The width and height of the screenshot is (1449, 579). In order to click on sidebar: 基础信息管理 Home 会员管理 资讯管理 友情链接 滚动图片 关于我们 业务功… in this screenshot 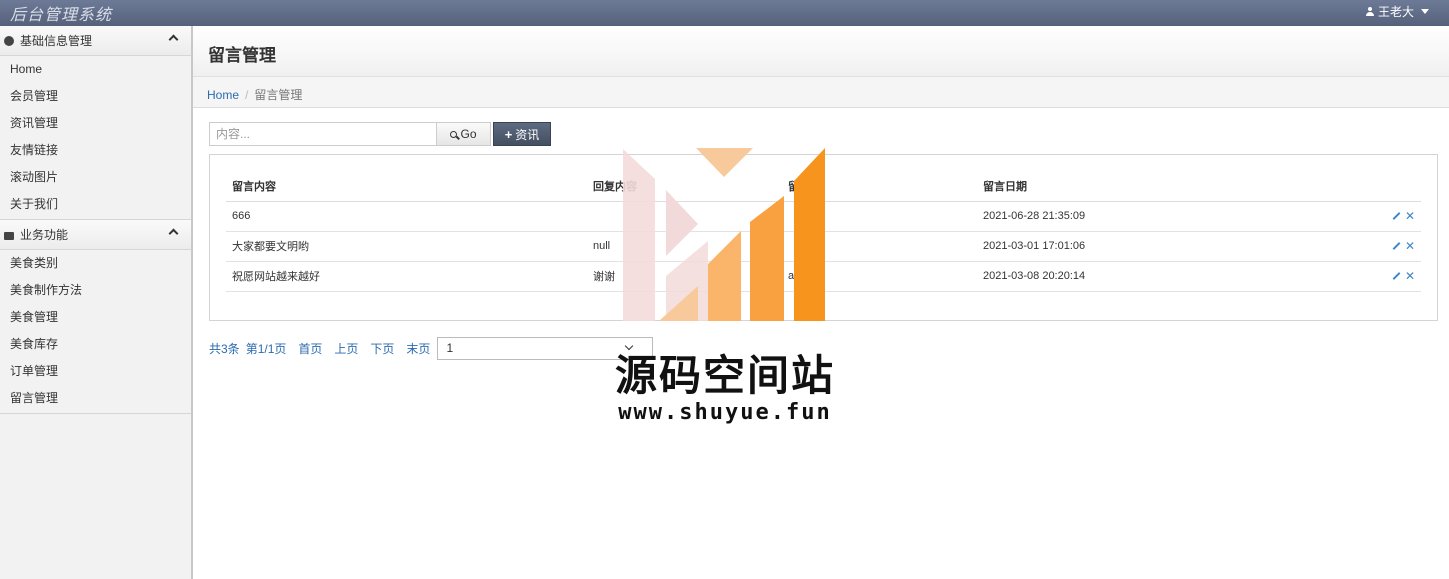, I will do `click(96, 302)`.